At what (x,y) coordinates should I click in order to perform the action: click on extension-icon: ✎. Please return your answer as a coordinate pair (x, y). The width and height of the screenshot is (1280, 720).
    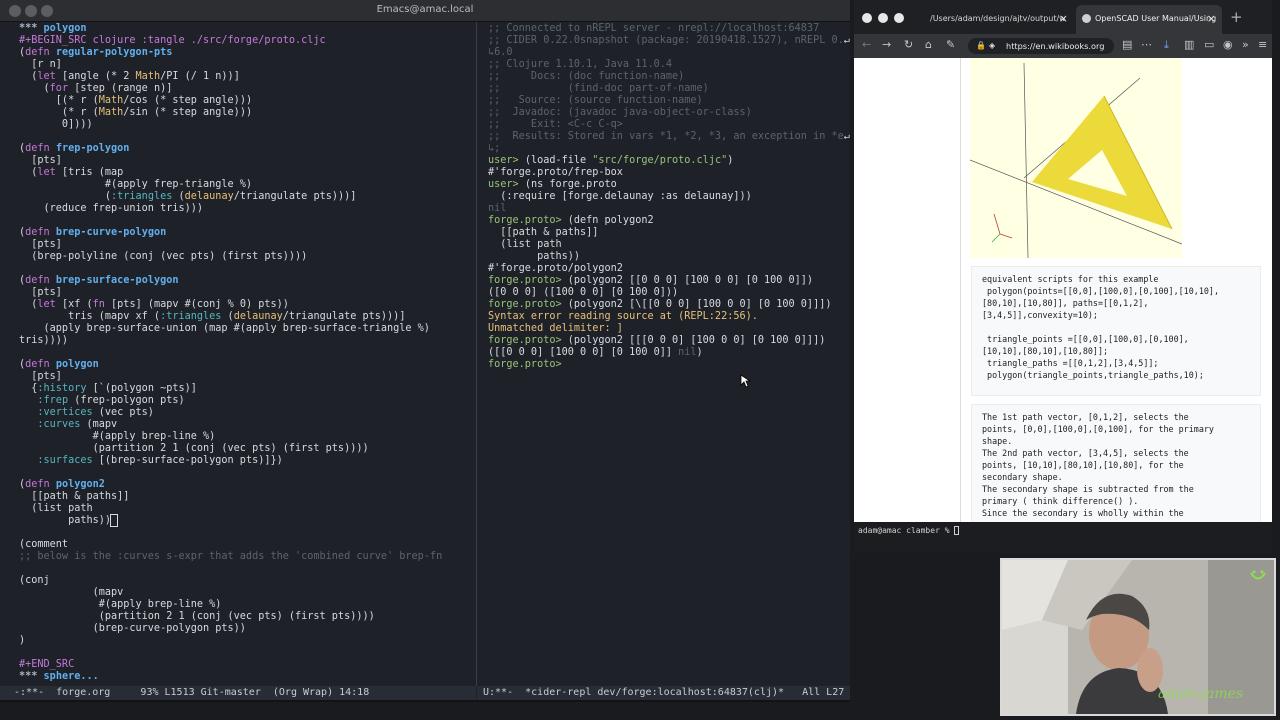
    Looking at the image, I should click on (950, 44).